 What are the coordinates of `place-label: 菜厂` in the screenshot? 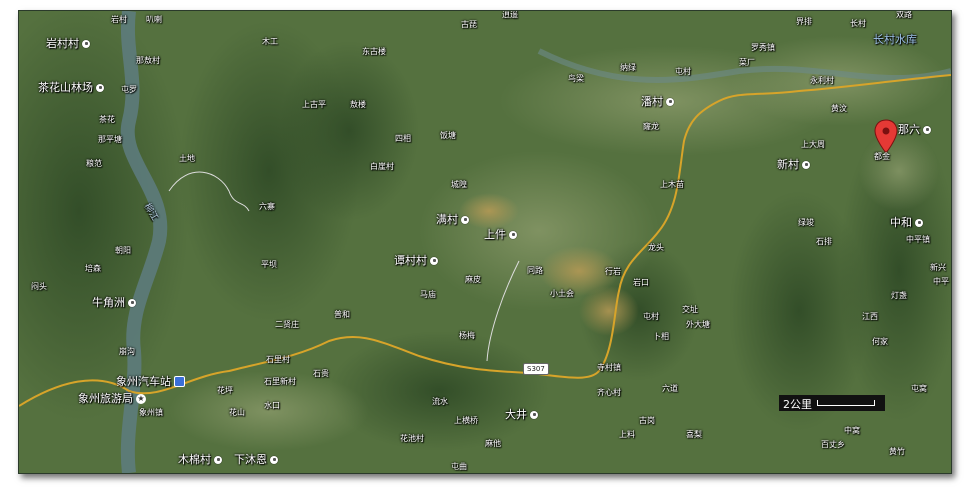 It's located at (747, 62).